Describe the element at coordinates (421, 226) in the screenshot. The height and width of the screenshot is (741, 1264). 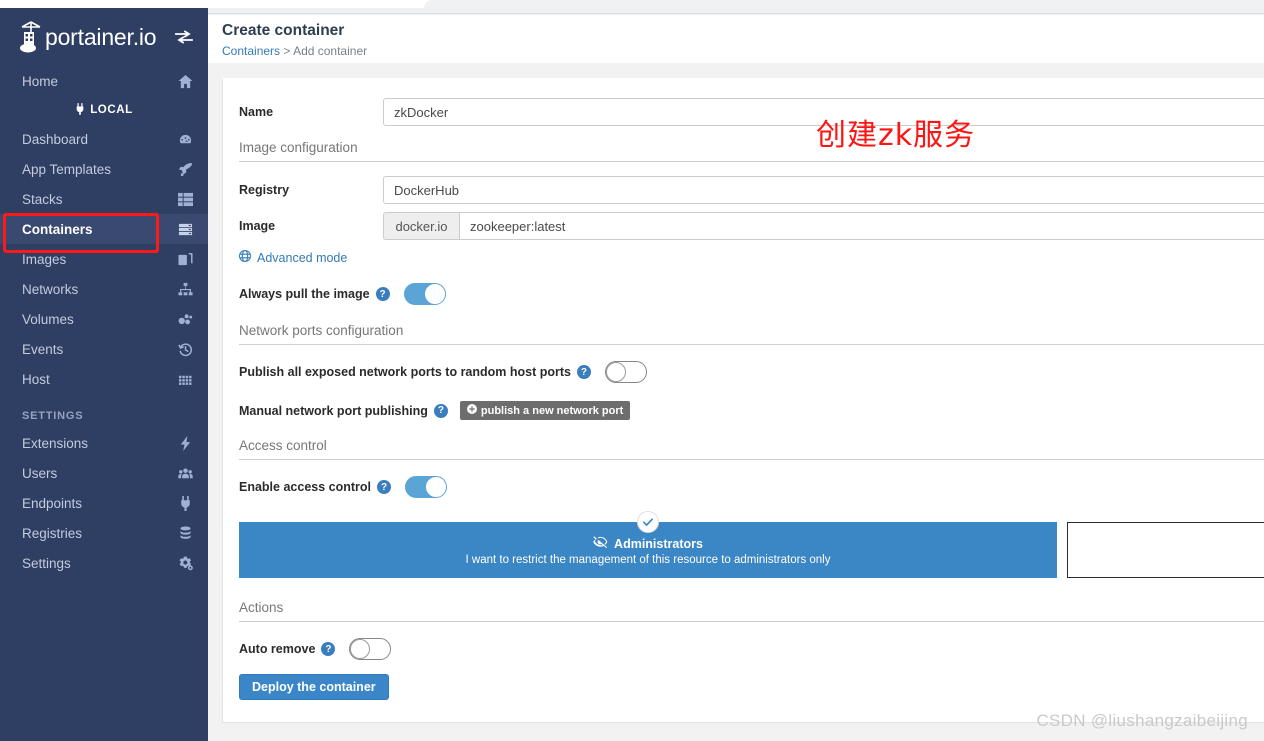
I see `image-registry-addon: docker.io` at that location.